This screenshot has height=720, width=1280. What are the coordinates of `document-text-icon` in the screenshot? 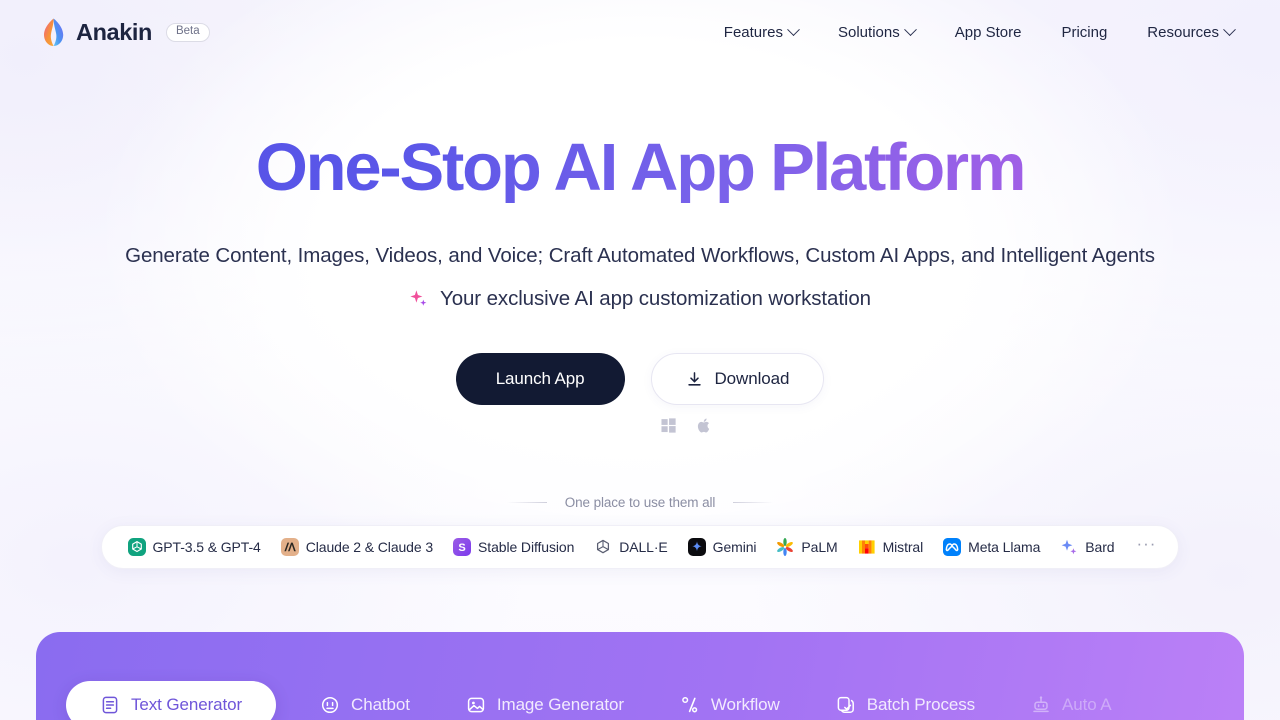 It's located at (110, 705).